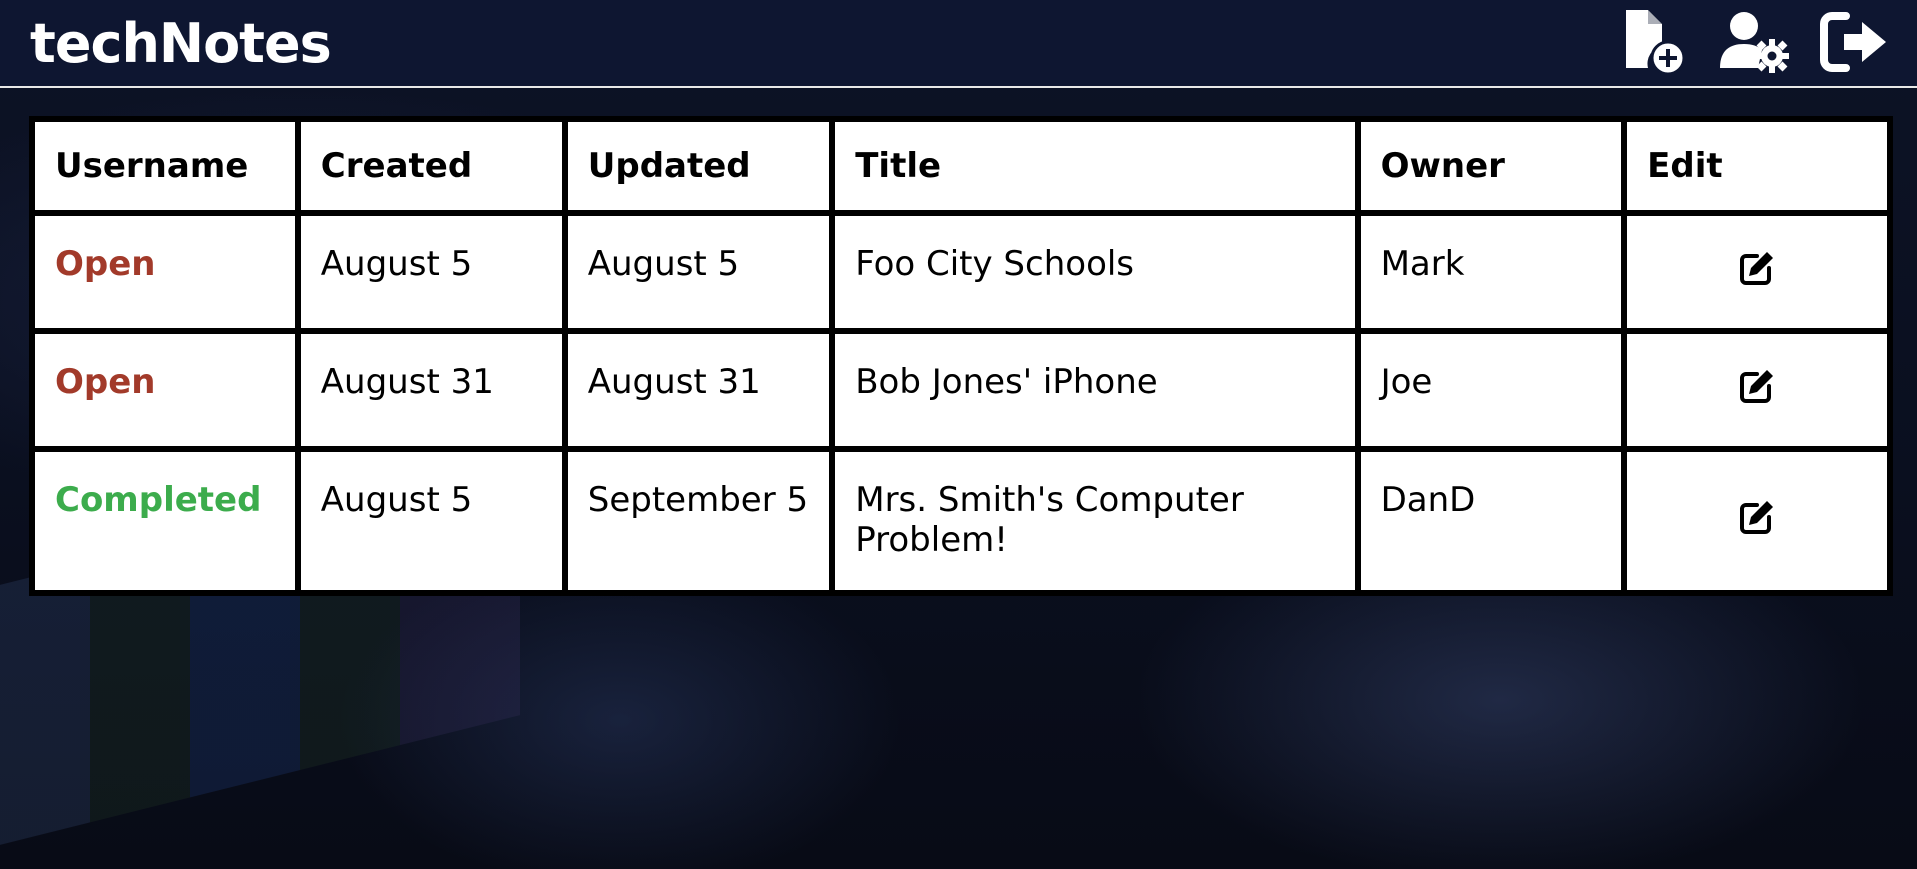 This screenshot has width=1917, height=869. What do you see at coordinates (165, 521) in the screenshot?
I see `note-status: Completed` at bounding box center [165, 521].